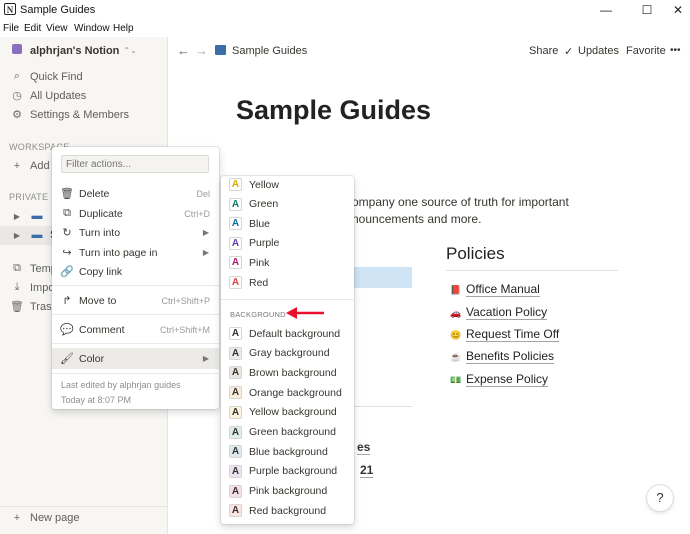 This screenshot has height=534, width=690. I want to click on color-label: Brown background, so click(293, 372).